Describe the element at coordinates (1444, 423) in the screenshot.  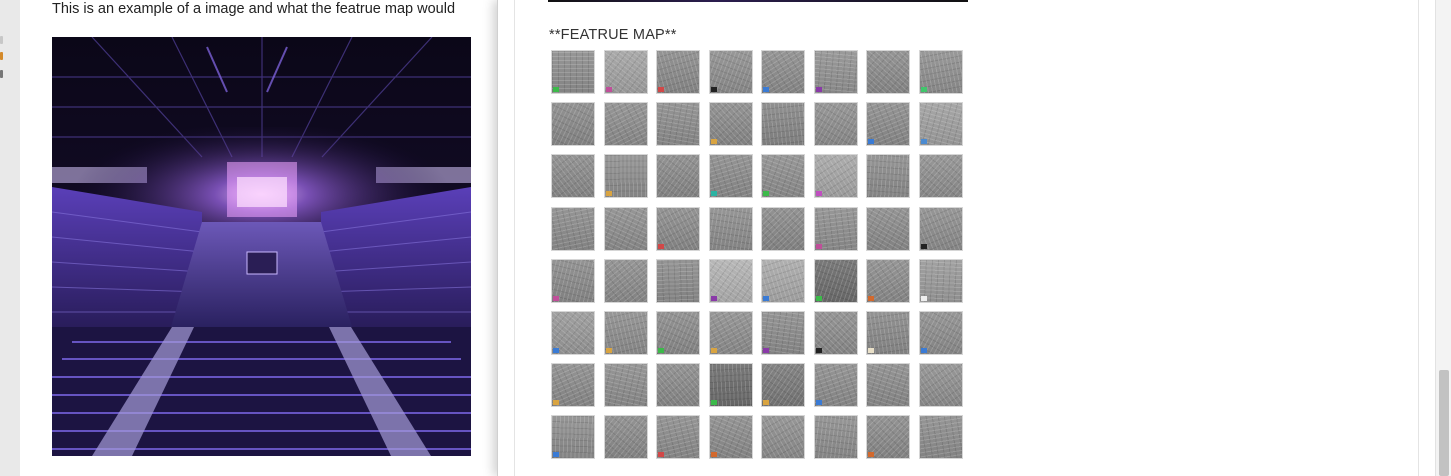
I see `scrollbar-thumb` at that location.